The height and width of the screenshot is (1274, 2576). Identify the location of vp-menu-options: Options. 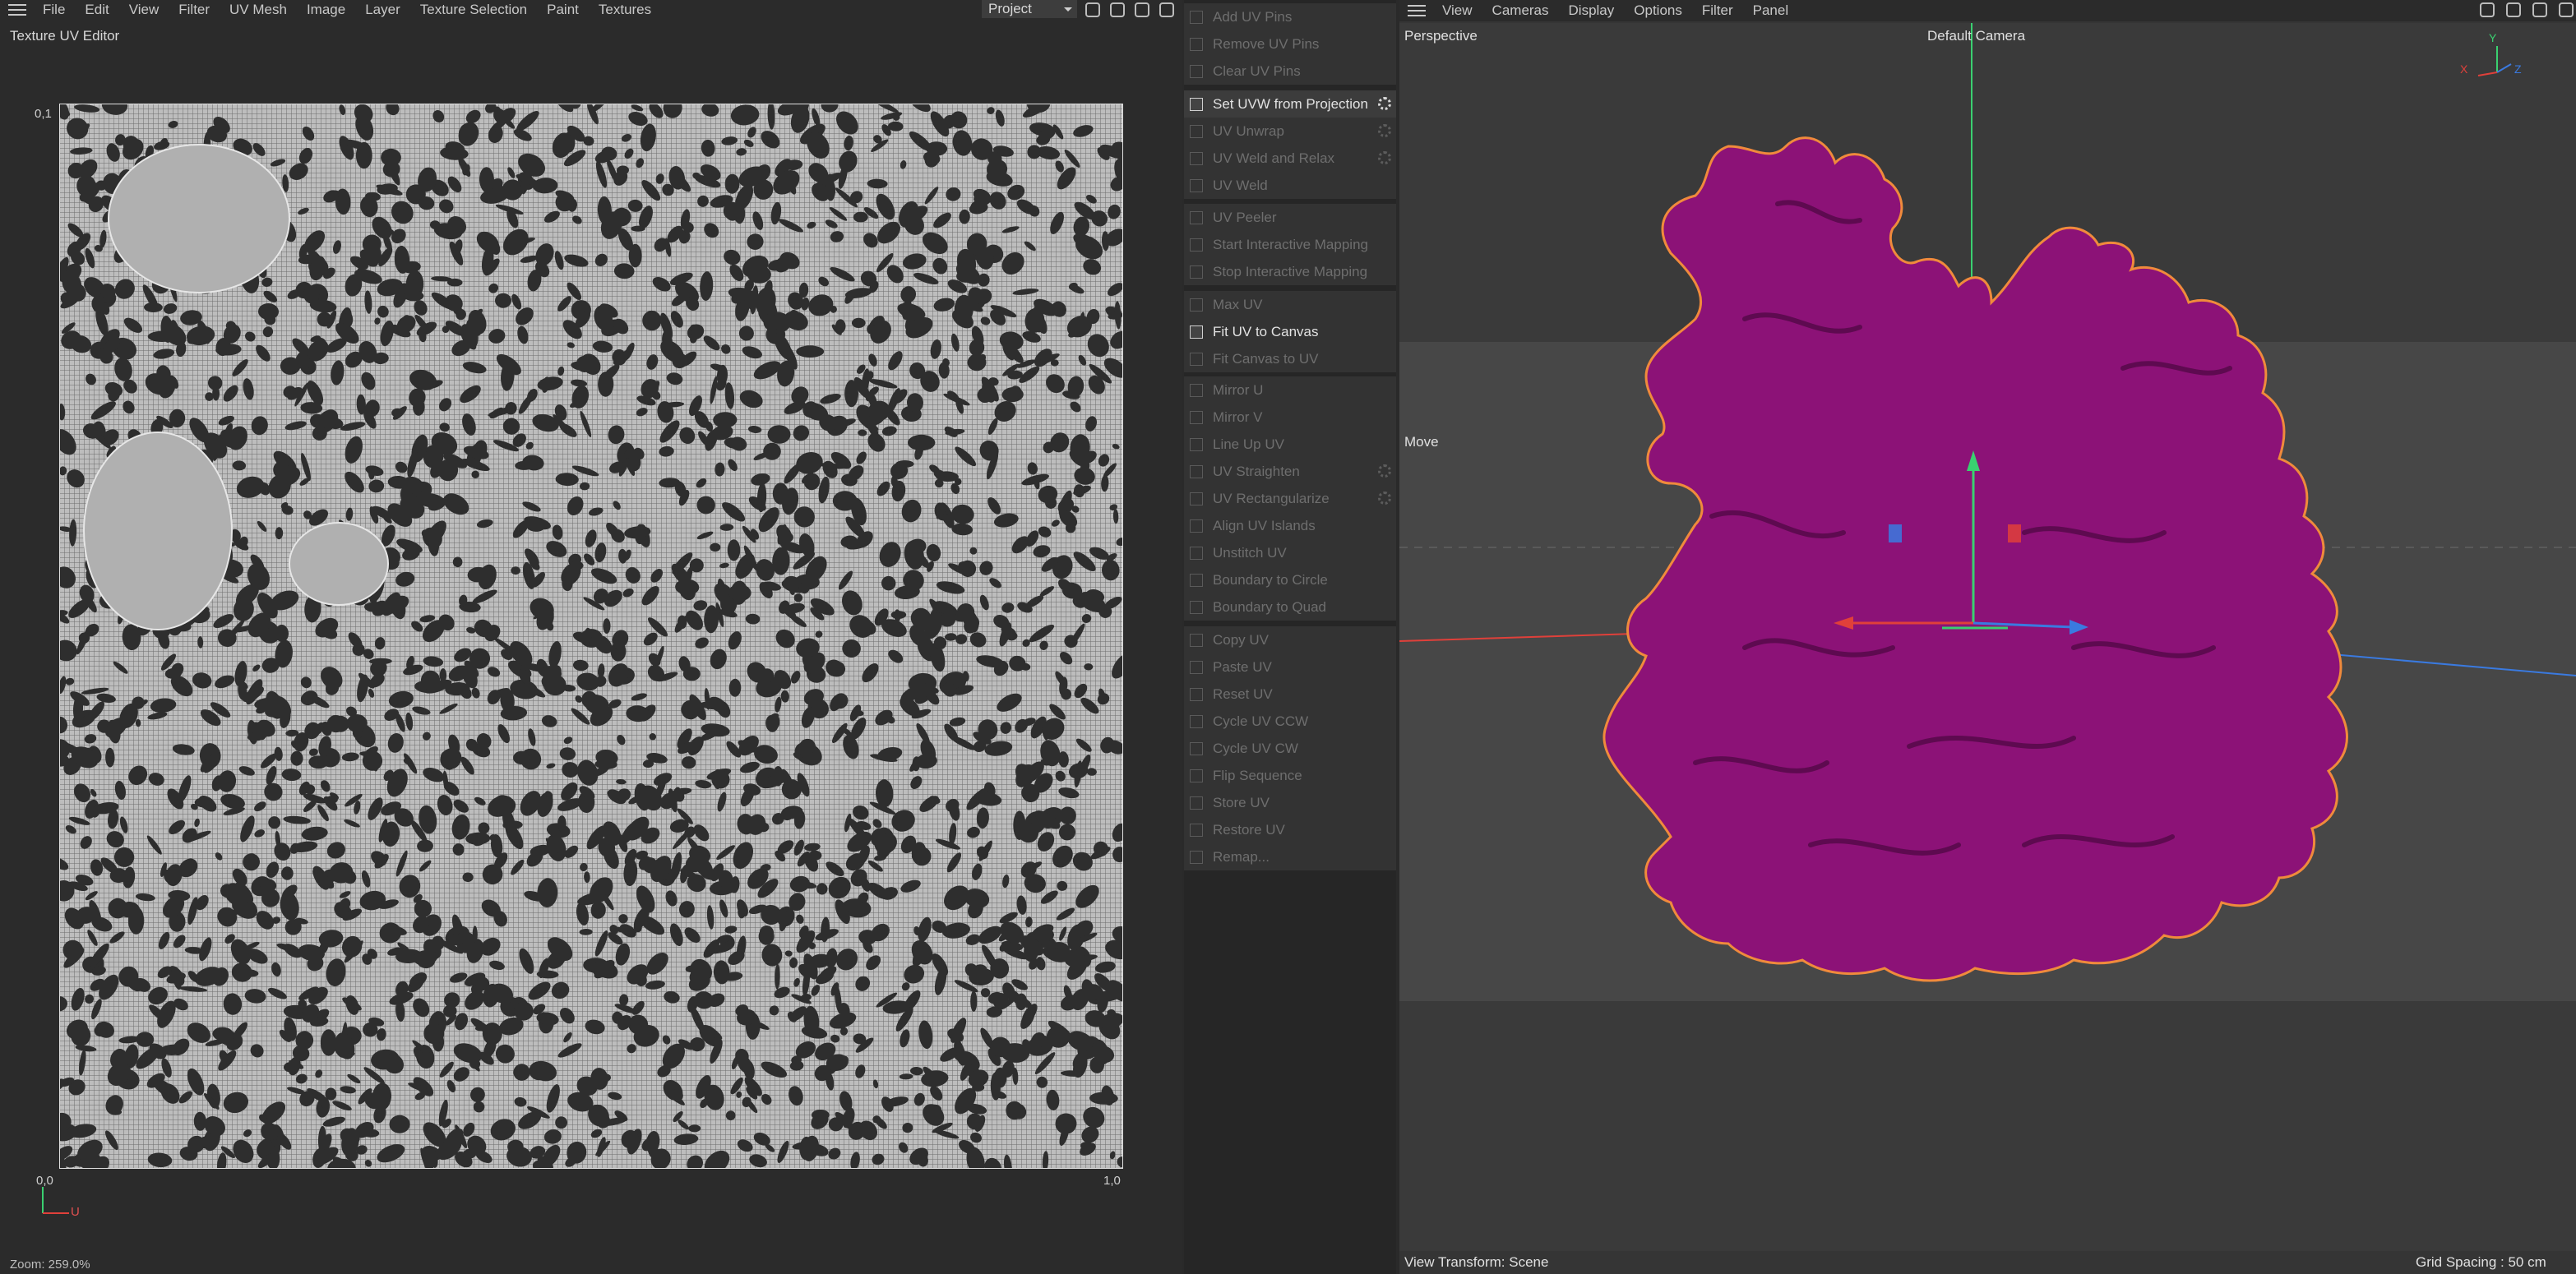
(1658, 11).